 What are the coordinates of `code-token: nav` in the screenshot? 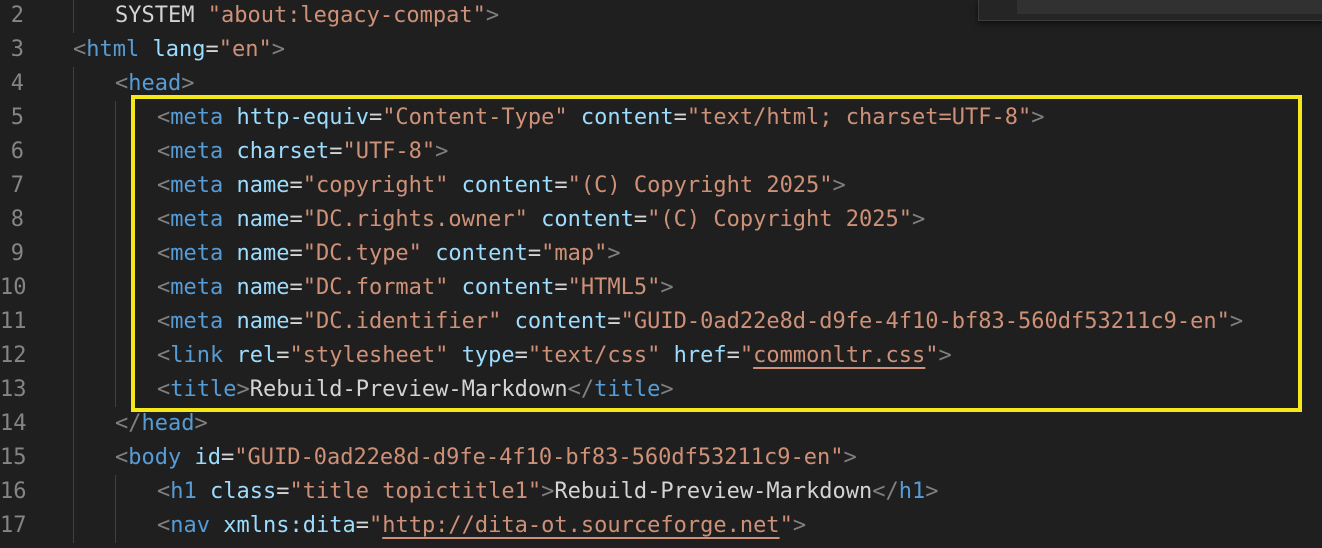 It's located at (190, 525).